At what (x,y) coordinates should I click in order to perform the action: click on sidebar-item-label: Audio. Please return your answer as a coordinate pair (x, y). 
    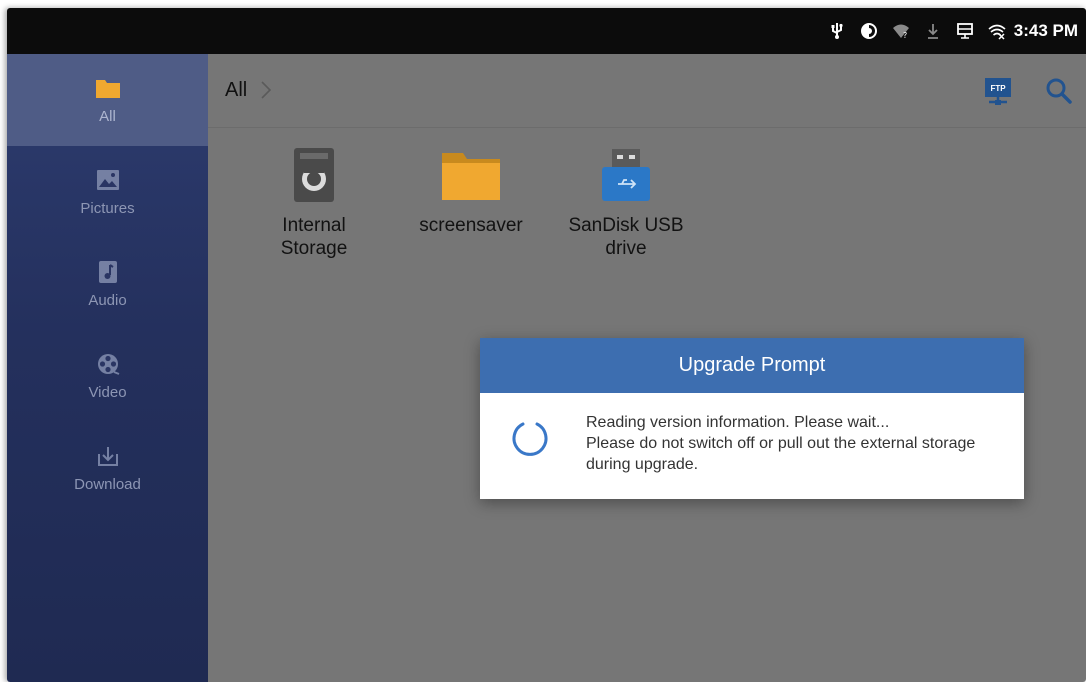
    Looking at the image, I should click on (107, 300).